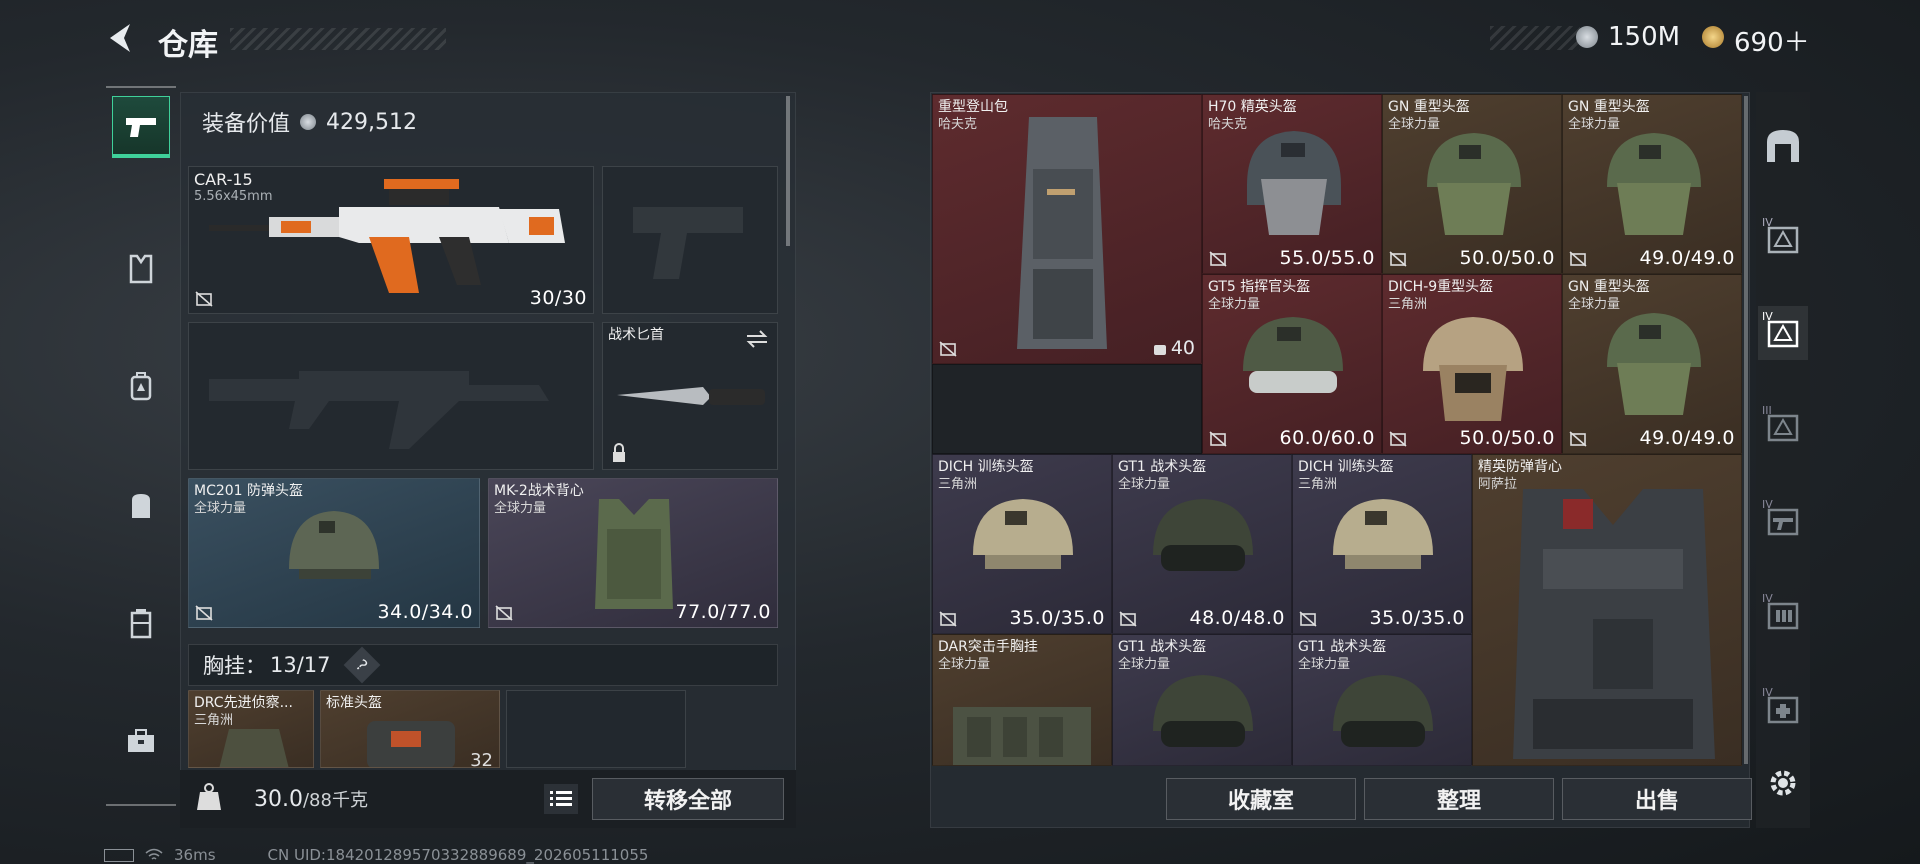  Describe the element at coordinates (1783, 145) in the screenshot. I see `stash-tab-main` at that location.